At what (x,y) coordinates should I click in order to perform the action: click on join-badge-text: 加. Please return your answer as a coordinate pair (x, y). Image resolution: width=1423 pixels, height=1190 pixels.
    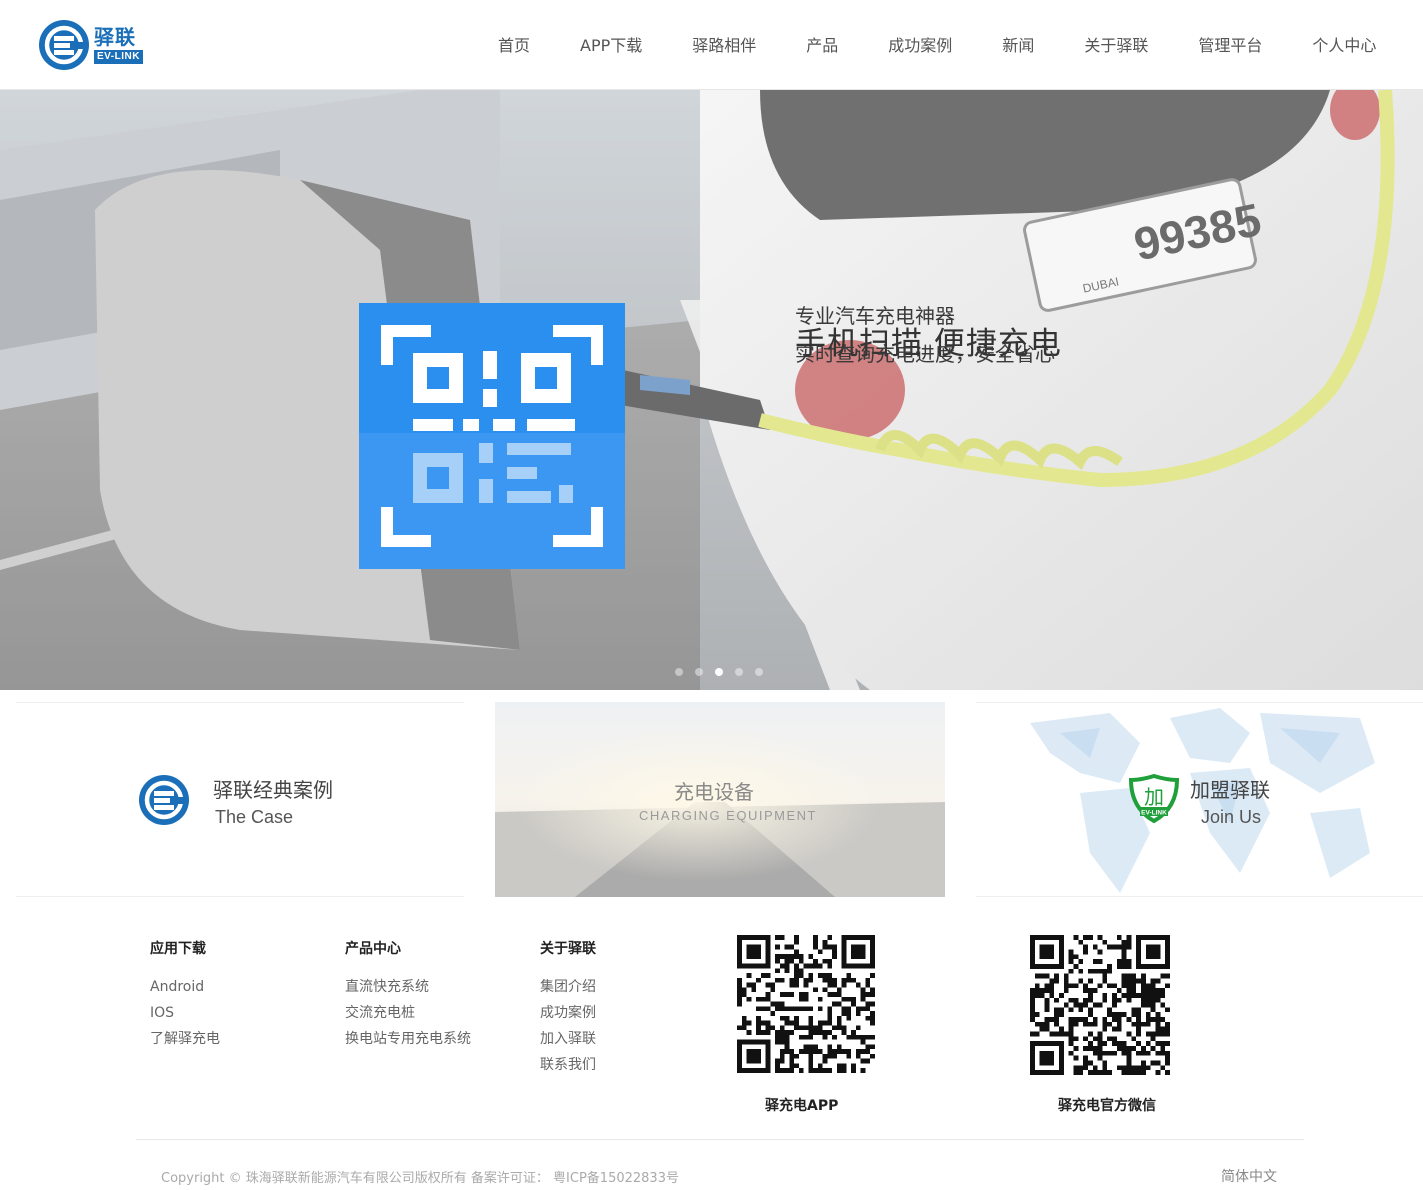
    Looking at the image, I should click on (1154, 797).